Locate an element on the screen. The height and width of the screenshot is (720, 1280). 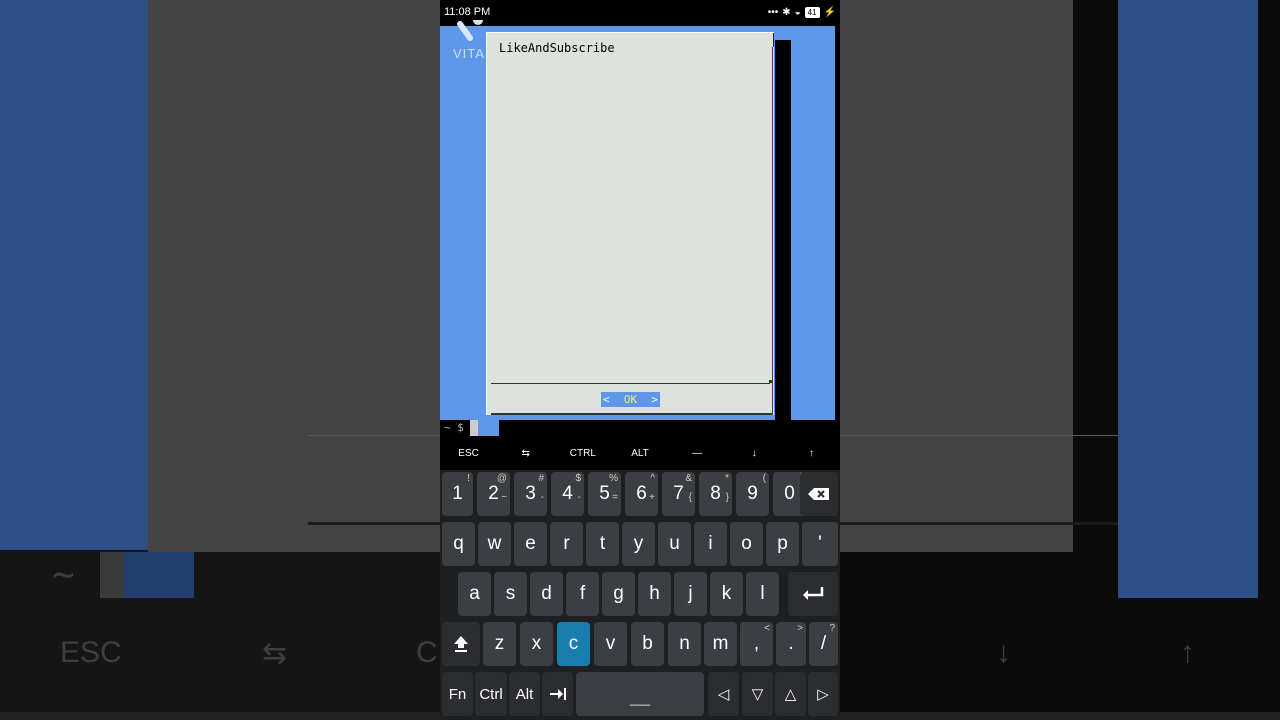
dialog-divider is located at coordinates (630, 383).